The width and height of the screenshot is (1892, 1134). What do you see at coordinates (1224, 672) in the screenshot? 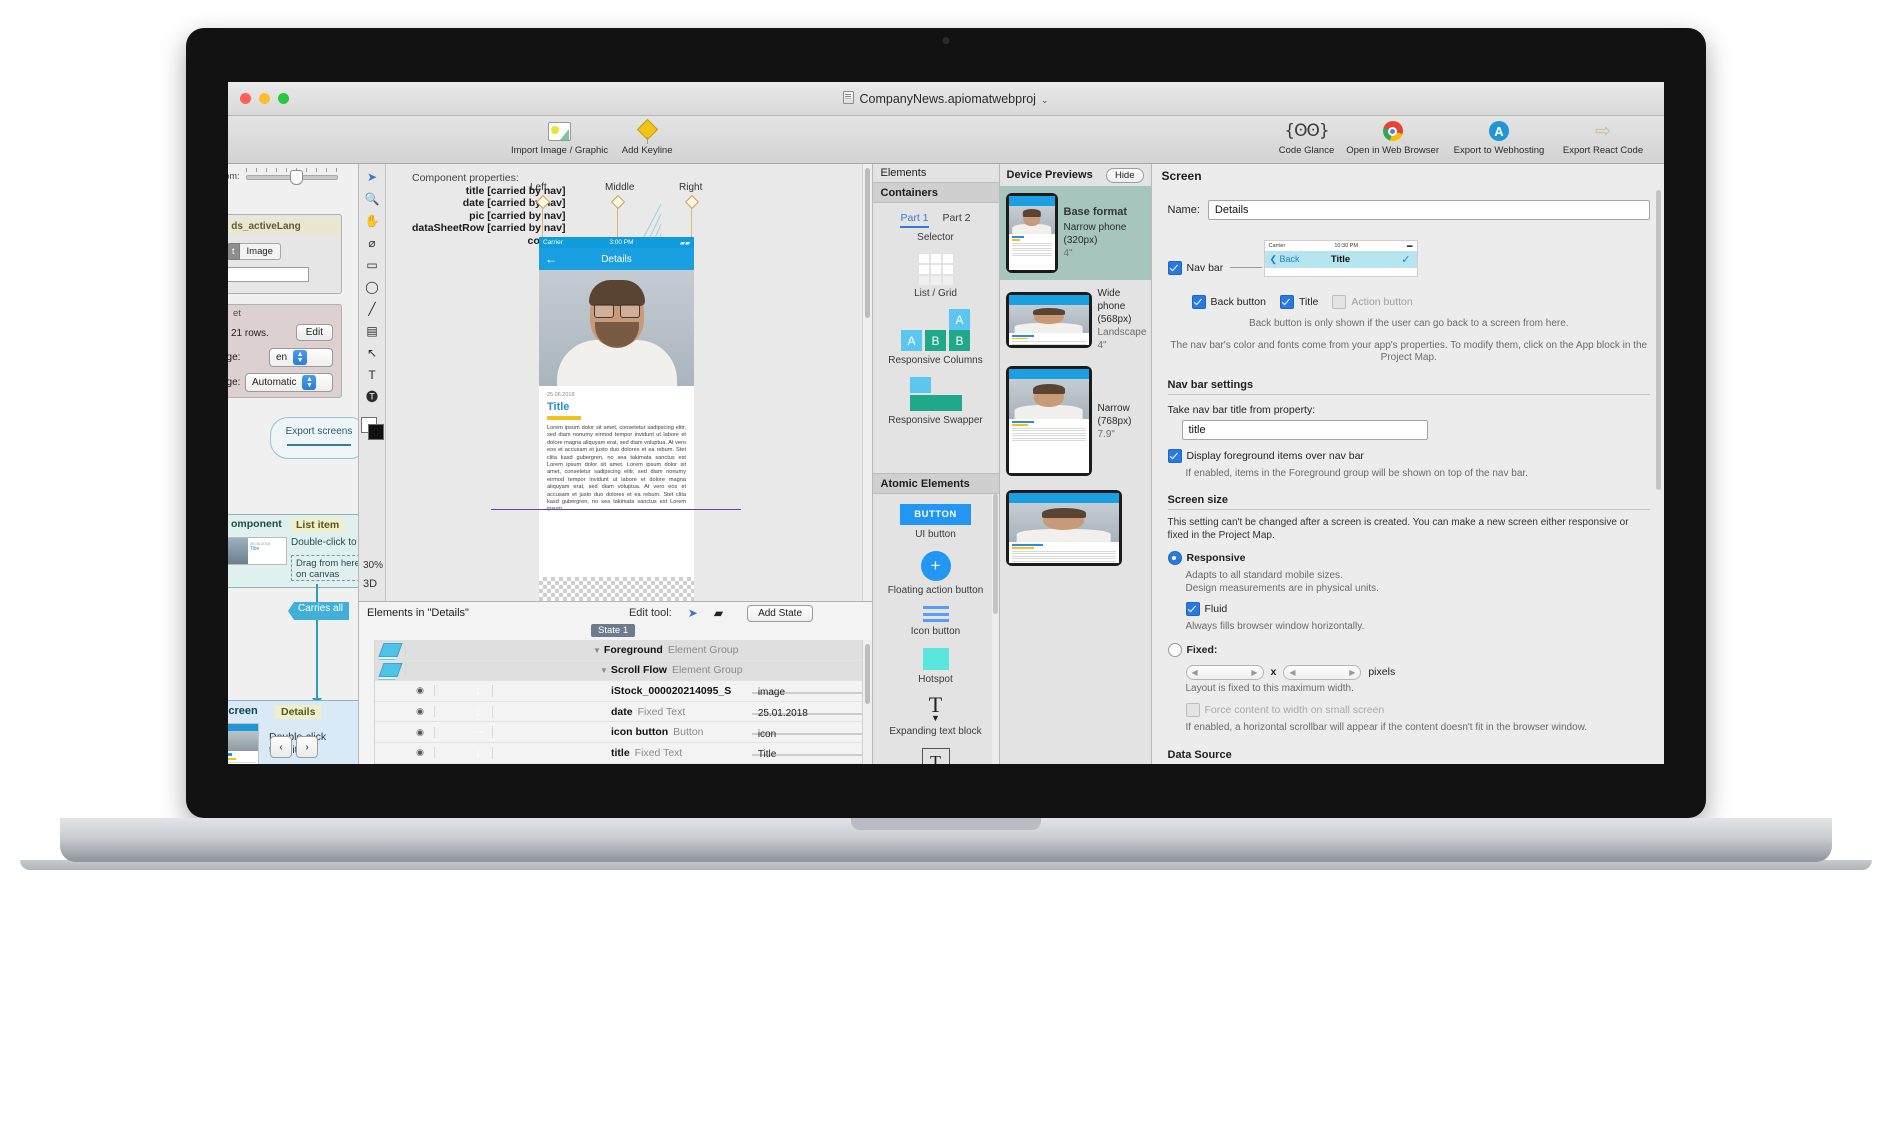
I see `fixed-width-stepper: ◀ ▶` at bounding box center [1224, 672].